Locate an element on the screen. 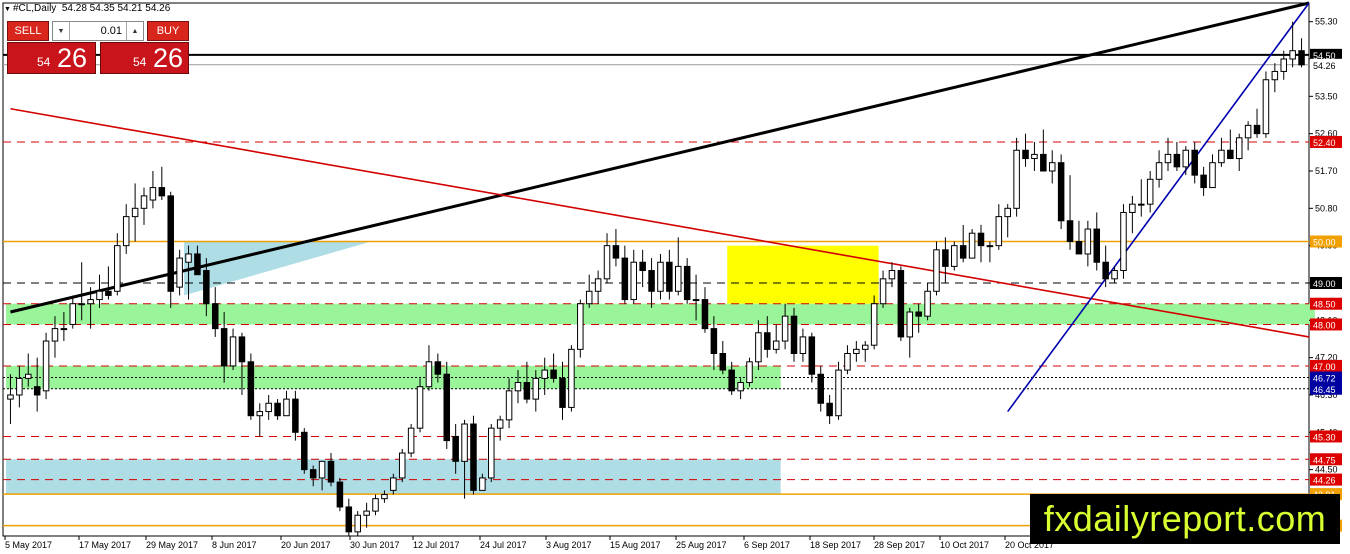 This screenshot has height=554, width=1350. lot-size-value: 0.01 is located at coordinates (98, 31).